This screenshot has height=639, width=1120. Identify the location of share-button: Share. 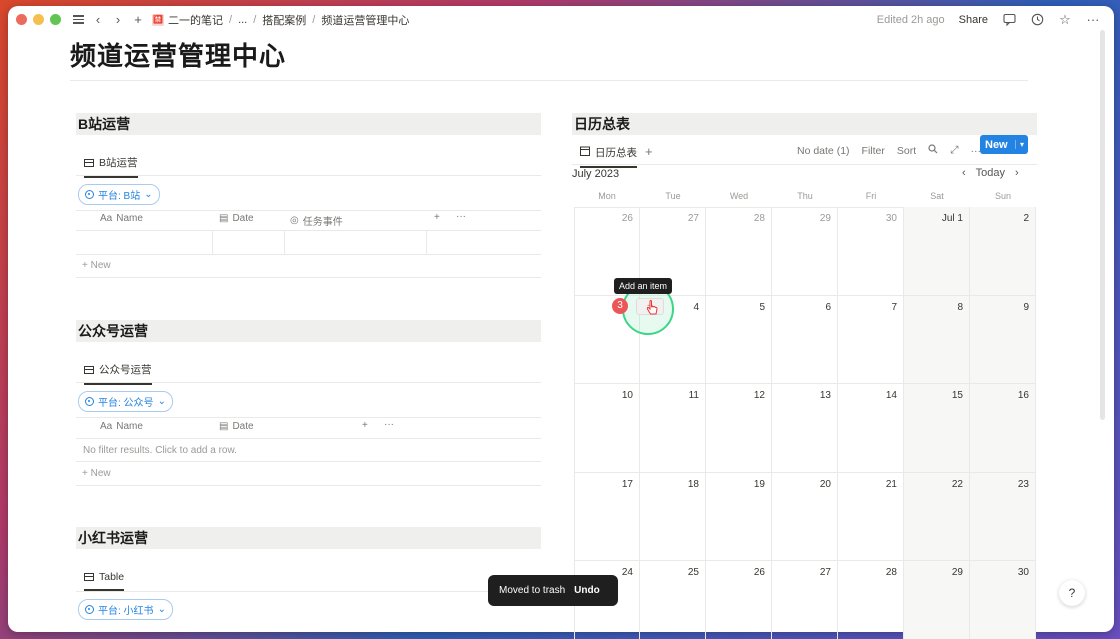
(973, 20).